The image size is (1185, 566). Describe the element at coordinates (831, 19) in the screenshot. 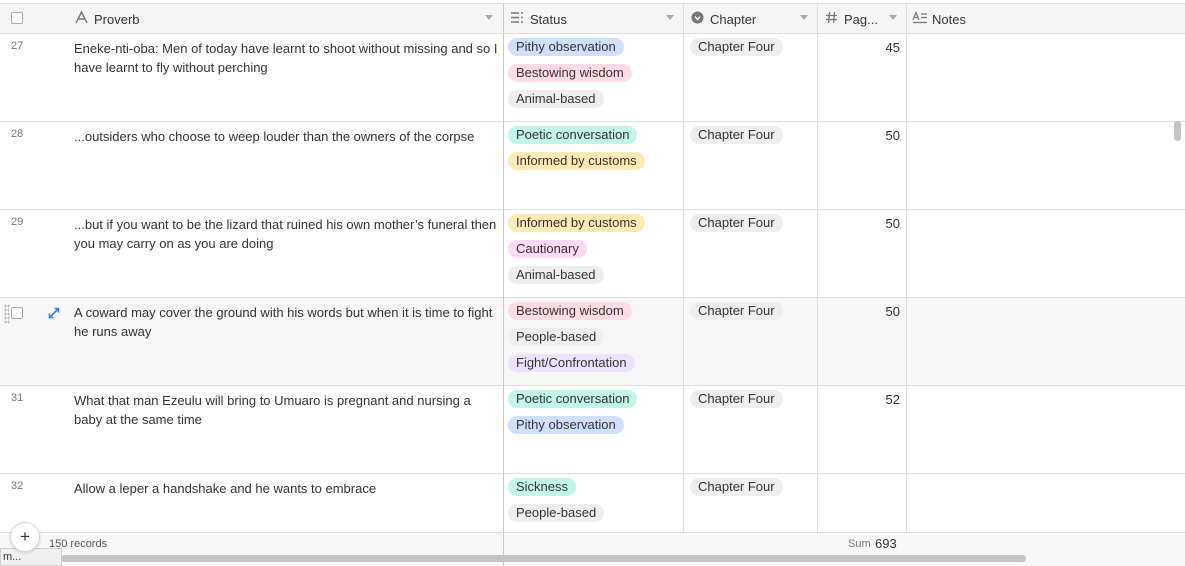

I see `number-icon` at that location.